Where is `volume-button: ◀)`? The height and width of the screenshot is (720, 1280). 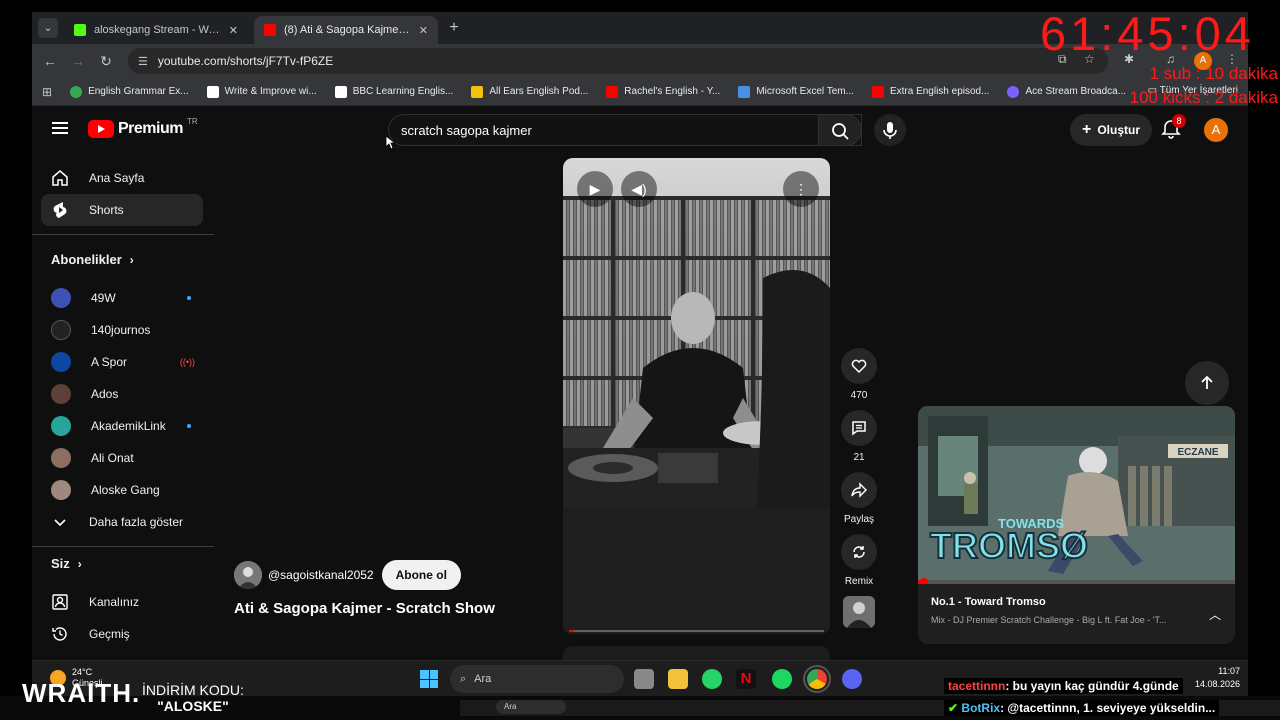 volume-button: ◀) is located at coordinates (639, 189).